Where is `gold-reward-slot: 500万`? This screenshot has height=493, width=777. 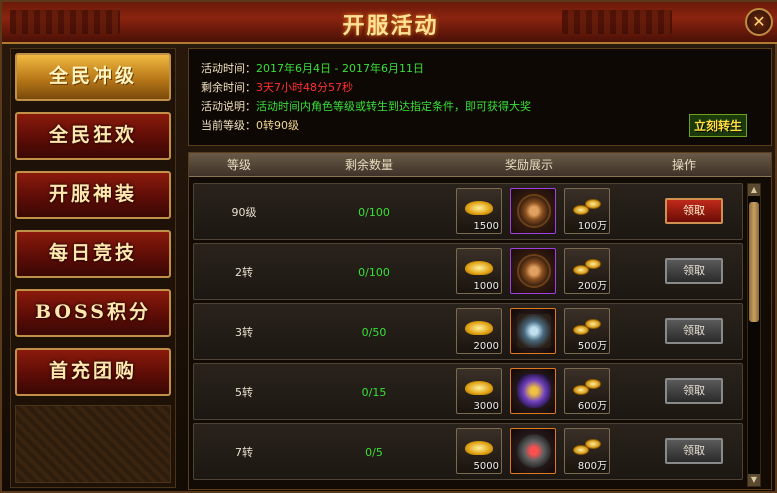
gold-reward-slot: 500万 is located at coordinates (587, 331).